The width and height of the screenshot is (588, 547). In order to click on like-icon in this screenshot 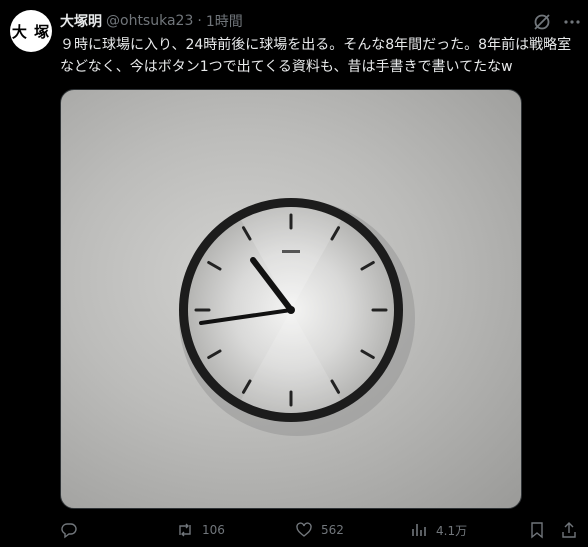, I will do `click(304, 529)`.